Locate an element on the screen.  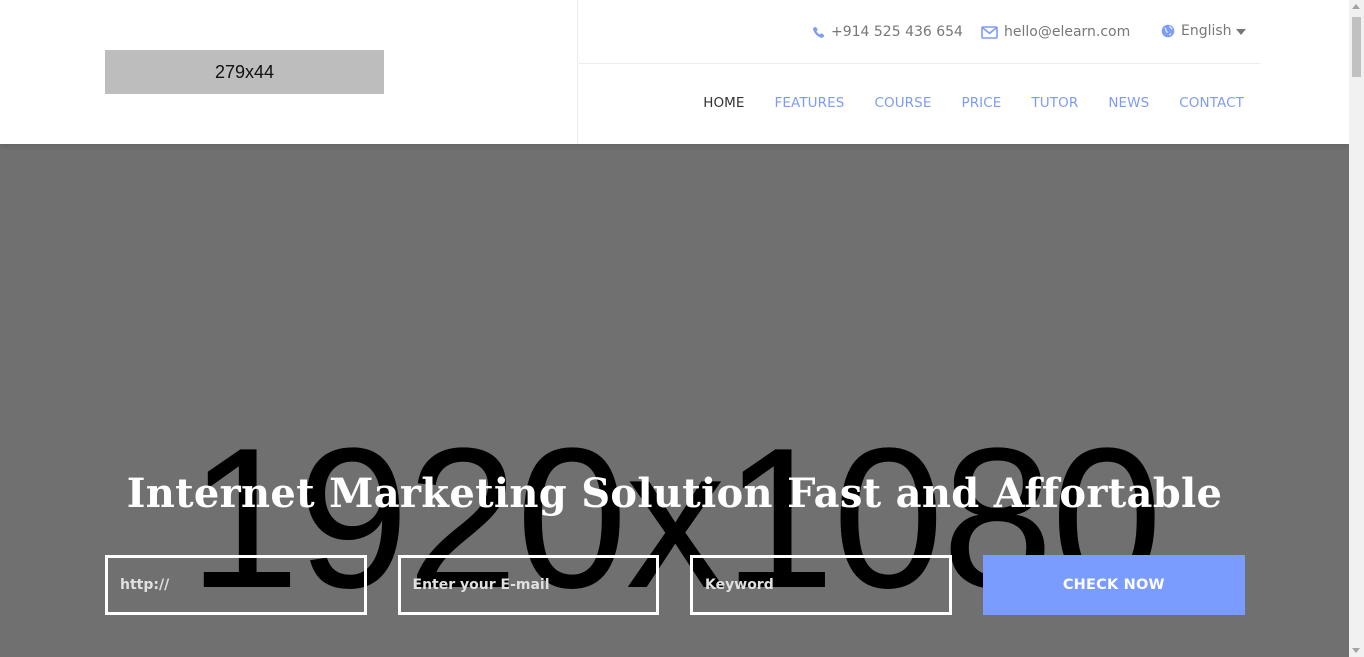
nav-item-course: COURSE is located at coordinates (902, 103).